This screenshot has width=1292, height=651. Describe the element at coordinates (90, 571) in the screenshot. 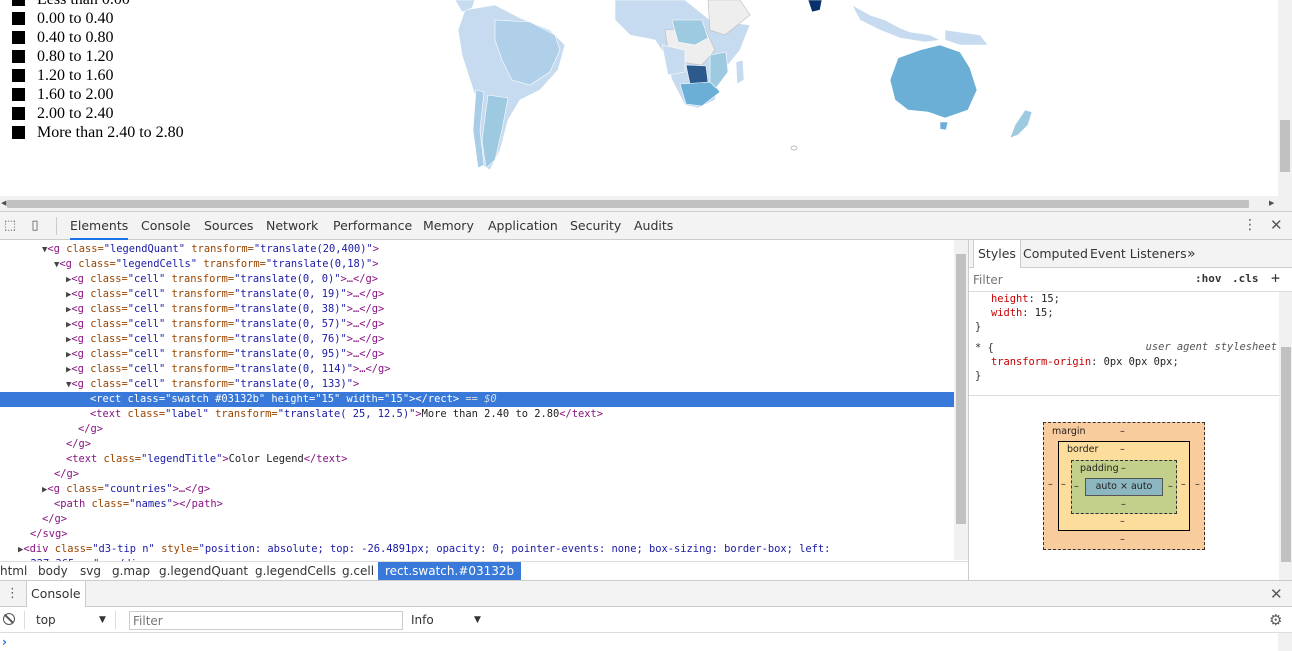

I see `breadcrumb-item: svg` at that location.